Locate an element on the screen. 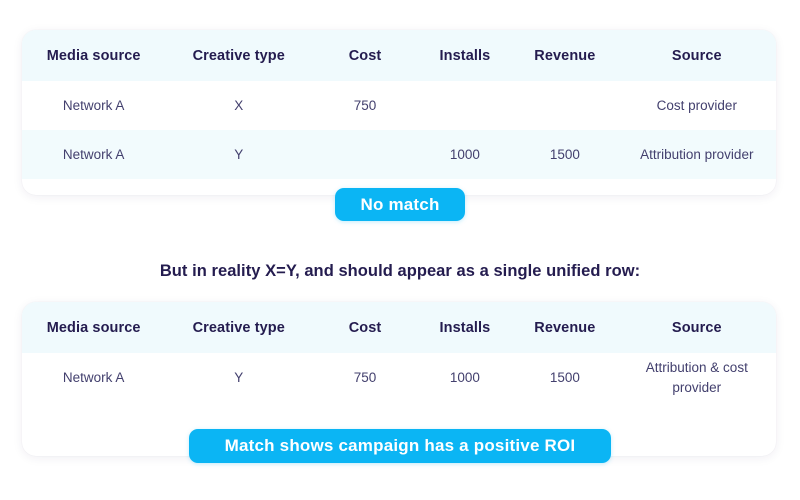 Image resolution: width=800 pixels, height=500 pixels. status-badge-match-roi: Match shows campaign has a positive ROI is located at coordinates (400, 446).